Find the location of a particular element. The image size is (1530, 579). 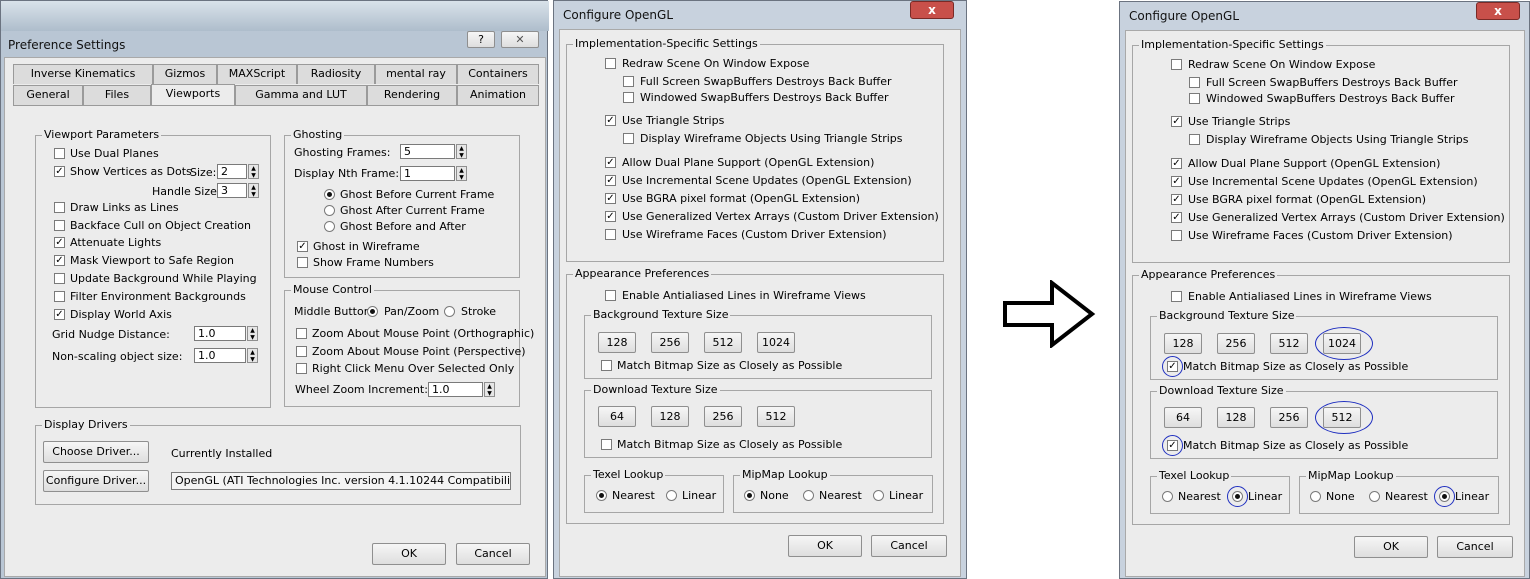

show-frame-numbers-checkbox is located at coordinates (302, 262).